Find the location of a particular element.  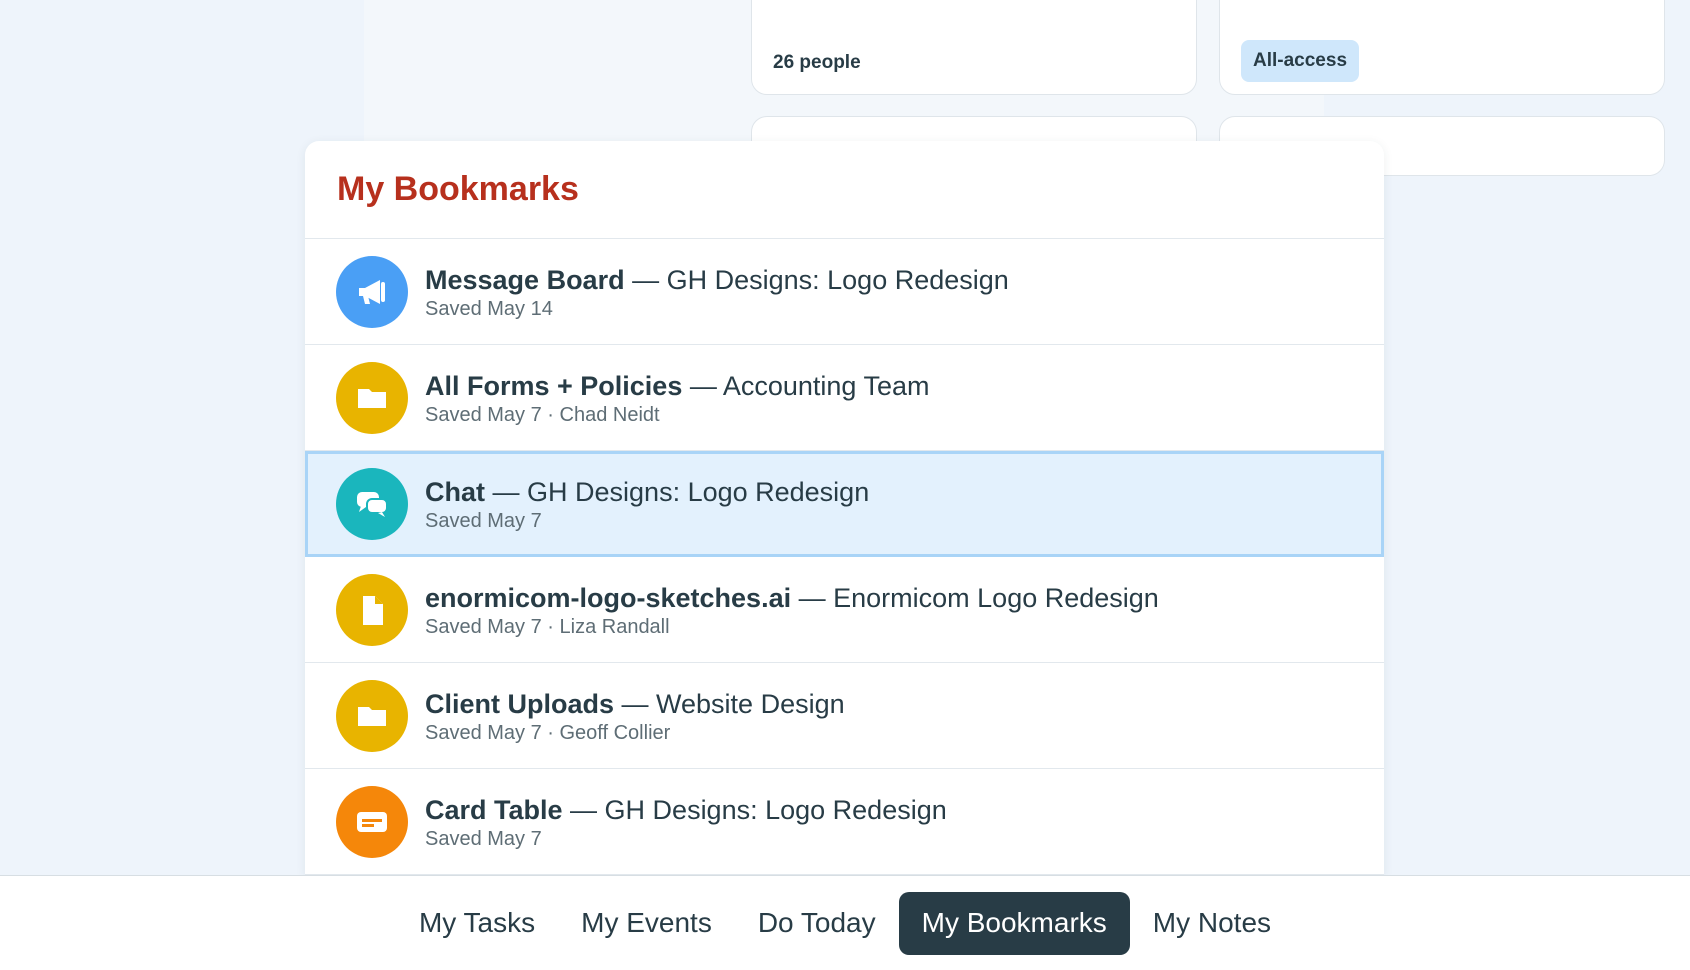

bookmark-name: Card Table is located at coordinates (494, 809).